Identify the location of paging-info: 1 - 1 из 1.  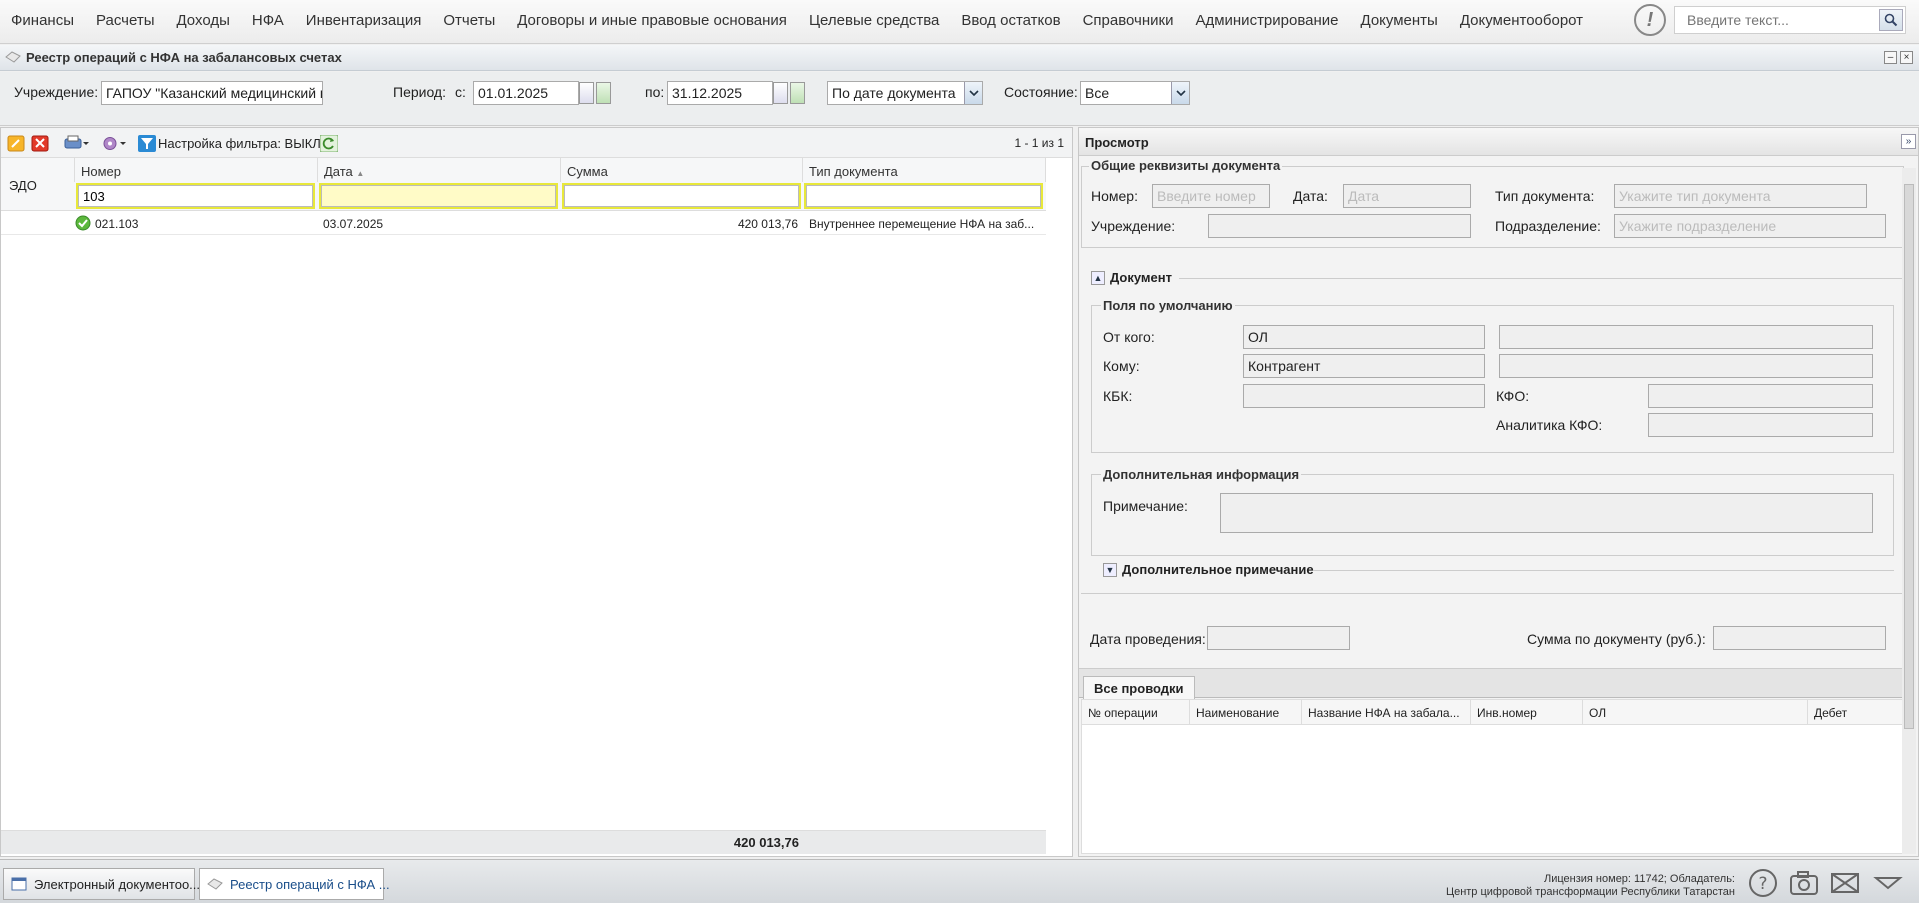
(1039, 143).